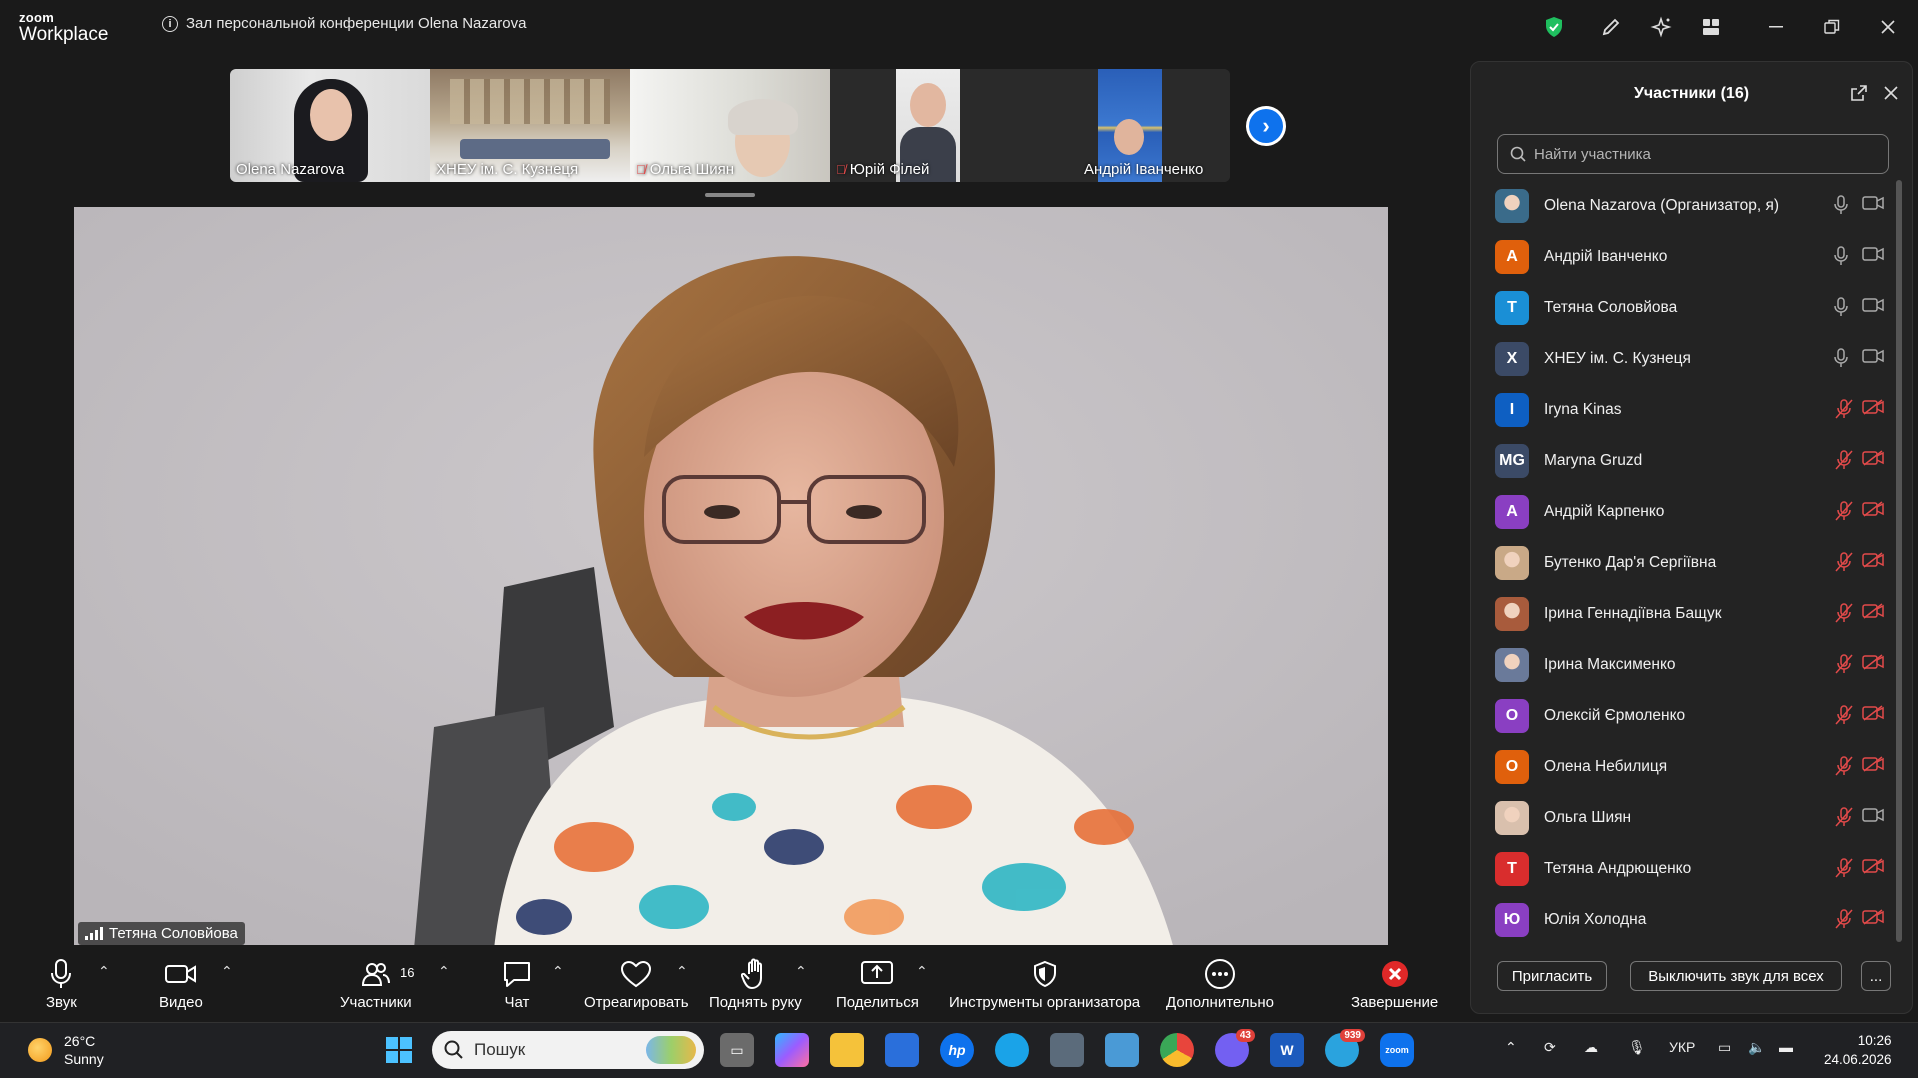 The height and width of the screenshot is (1078, 1918). What do you see at coordinates (1858, 1050) in the screenshot?
I see `clock: 10:26 24.06.2026` at bounding box center [1858, 1050].